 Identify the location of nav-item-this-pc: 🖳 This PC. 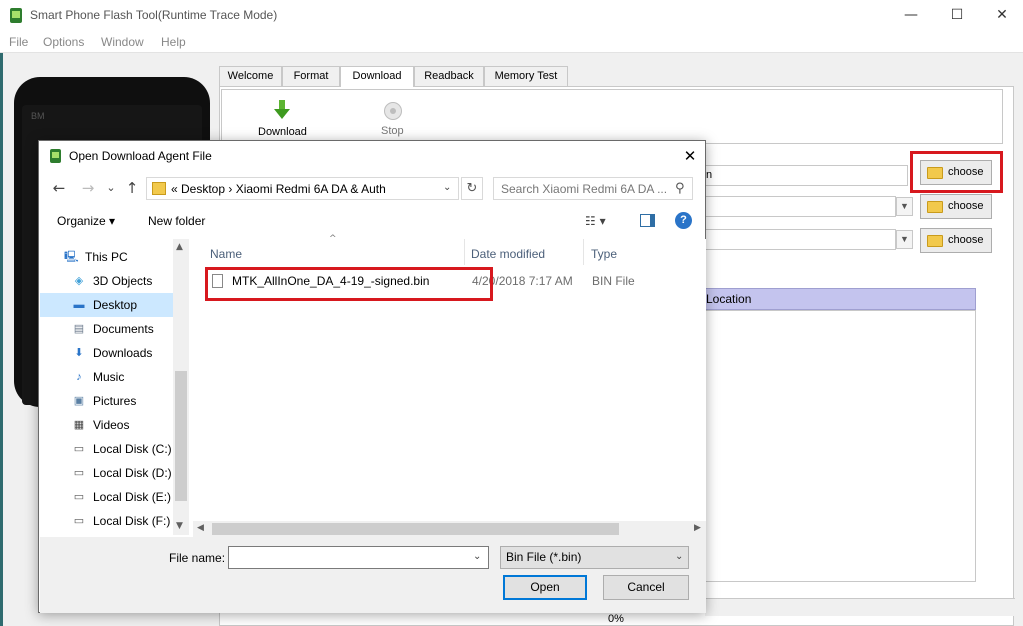
(106, 257).